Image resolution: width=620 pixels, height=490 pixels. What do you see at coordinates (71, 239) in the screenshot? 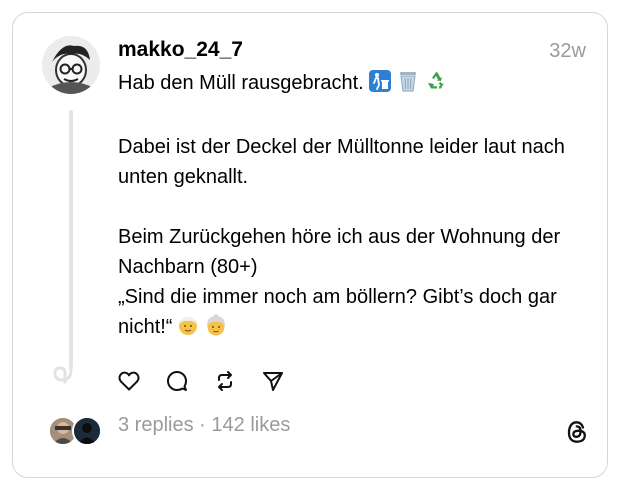
I see `thread-line` at bounding box center [71, 239].